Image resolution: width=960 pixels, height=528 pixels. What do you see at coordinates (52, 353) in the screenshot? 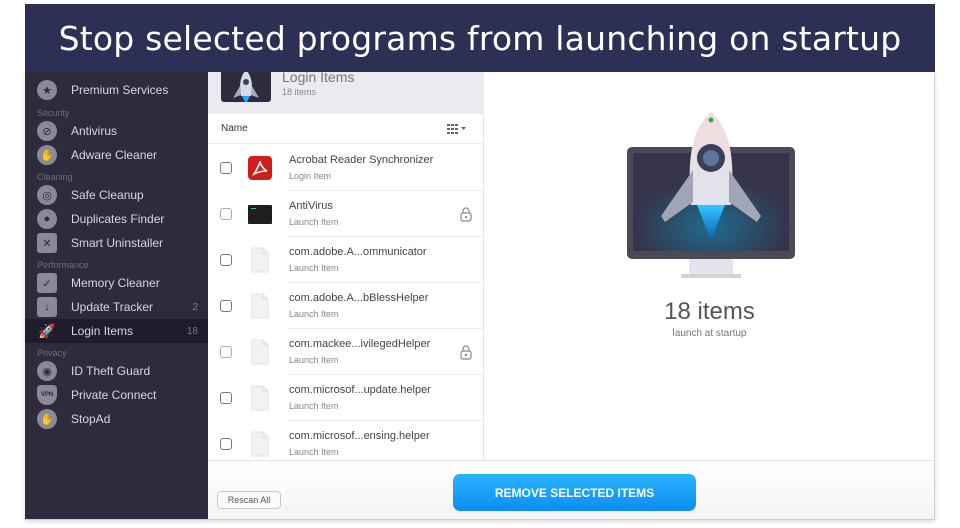
I see `section-privacy: Privacy` at bounding box center [52, 353].